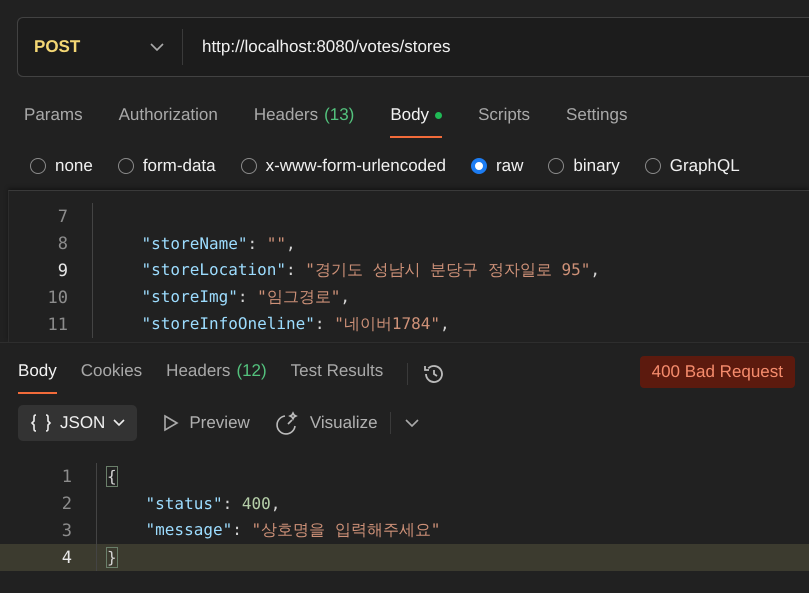 This screenshot has height=593, width=809. What do you see at coordinates (327, 423) in the screenshot?
I see `visualize-button: Visualize` at bounding box center [327, 423].